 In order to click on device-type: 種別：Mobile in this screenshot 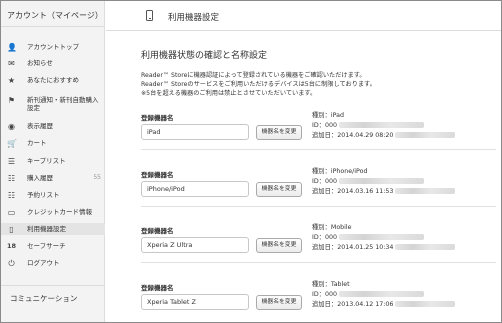, I will do `click(332, 227)`.